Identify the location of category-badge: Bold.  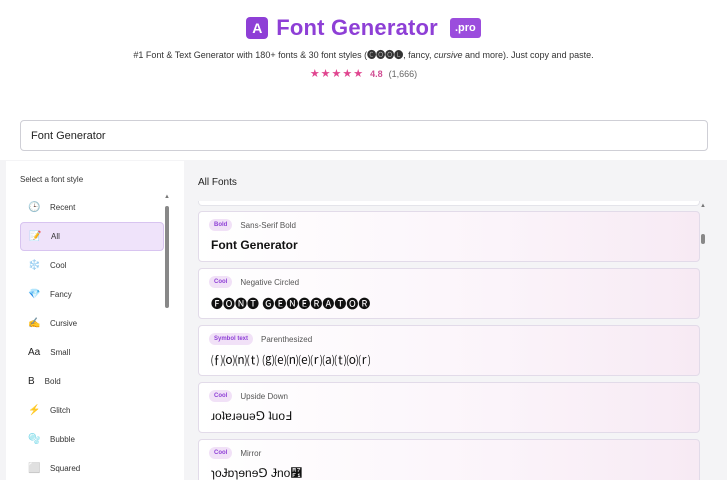
(221, 225).